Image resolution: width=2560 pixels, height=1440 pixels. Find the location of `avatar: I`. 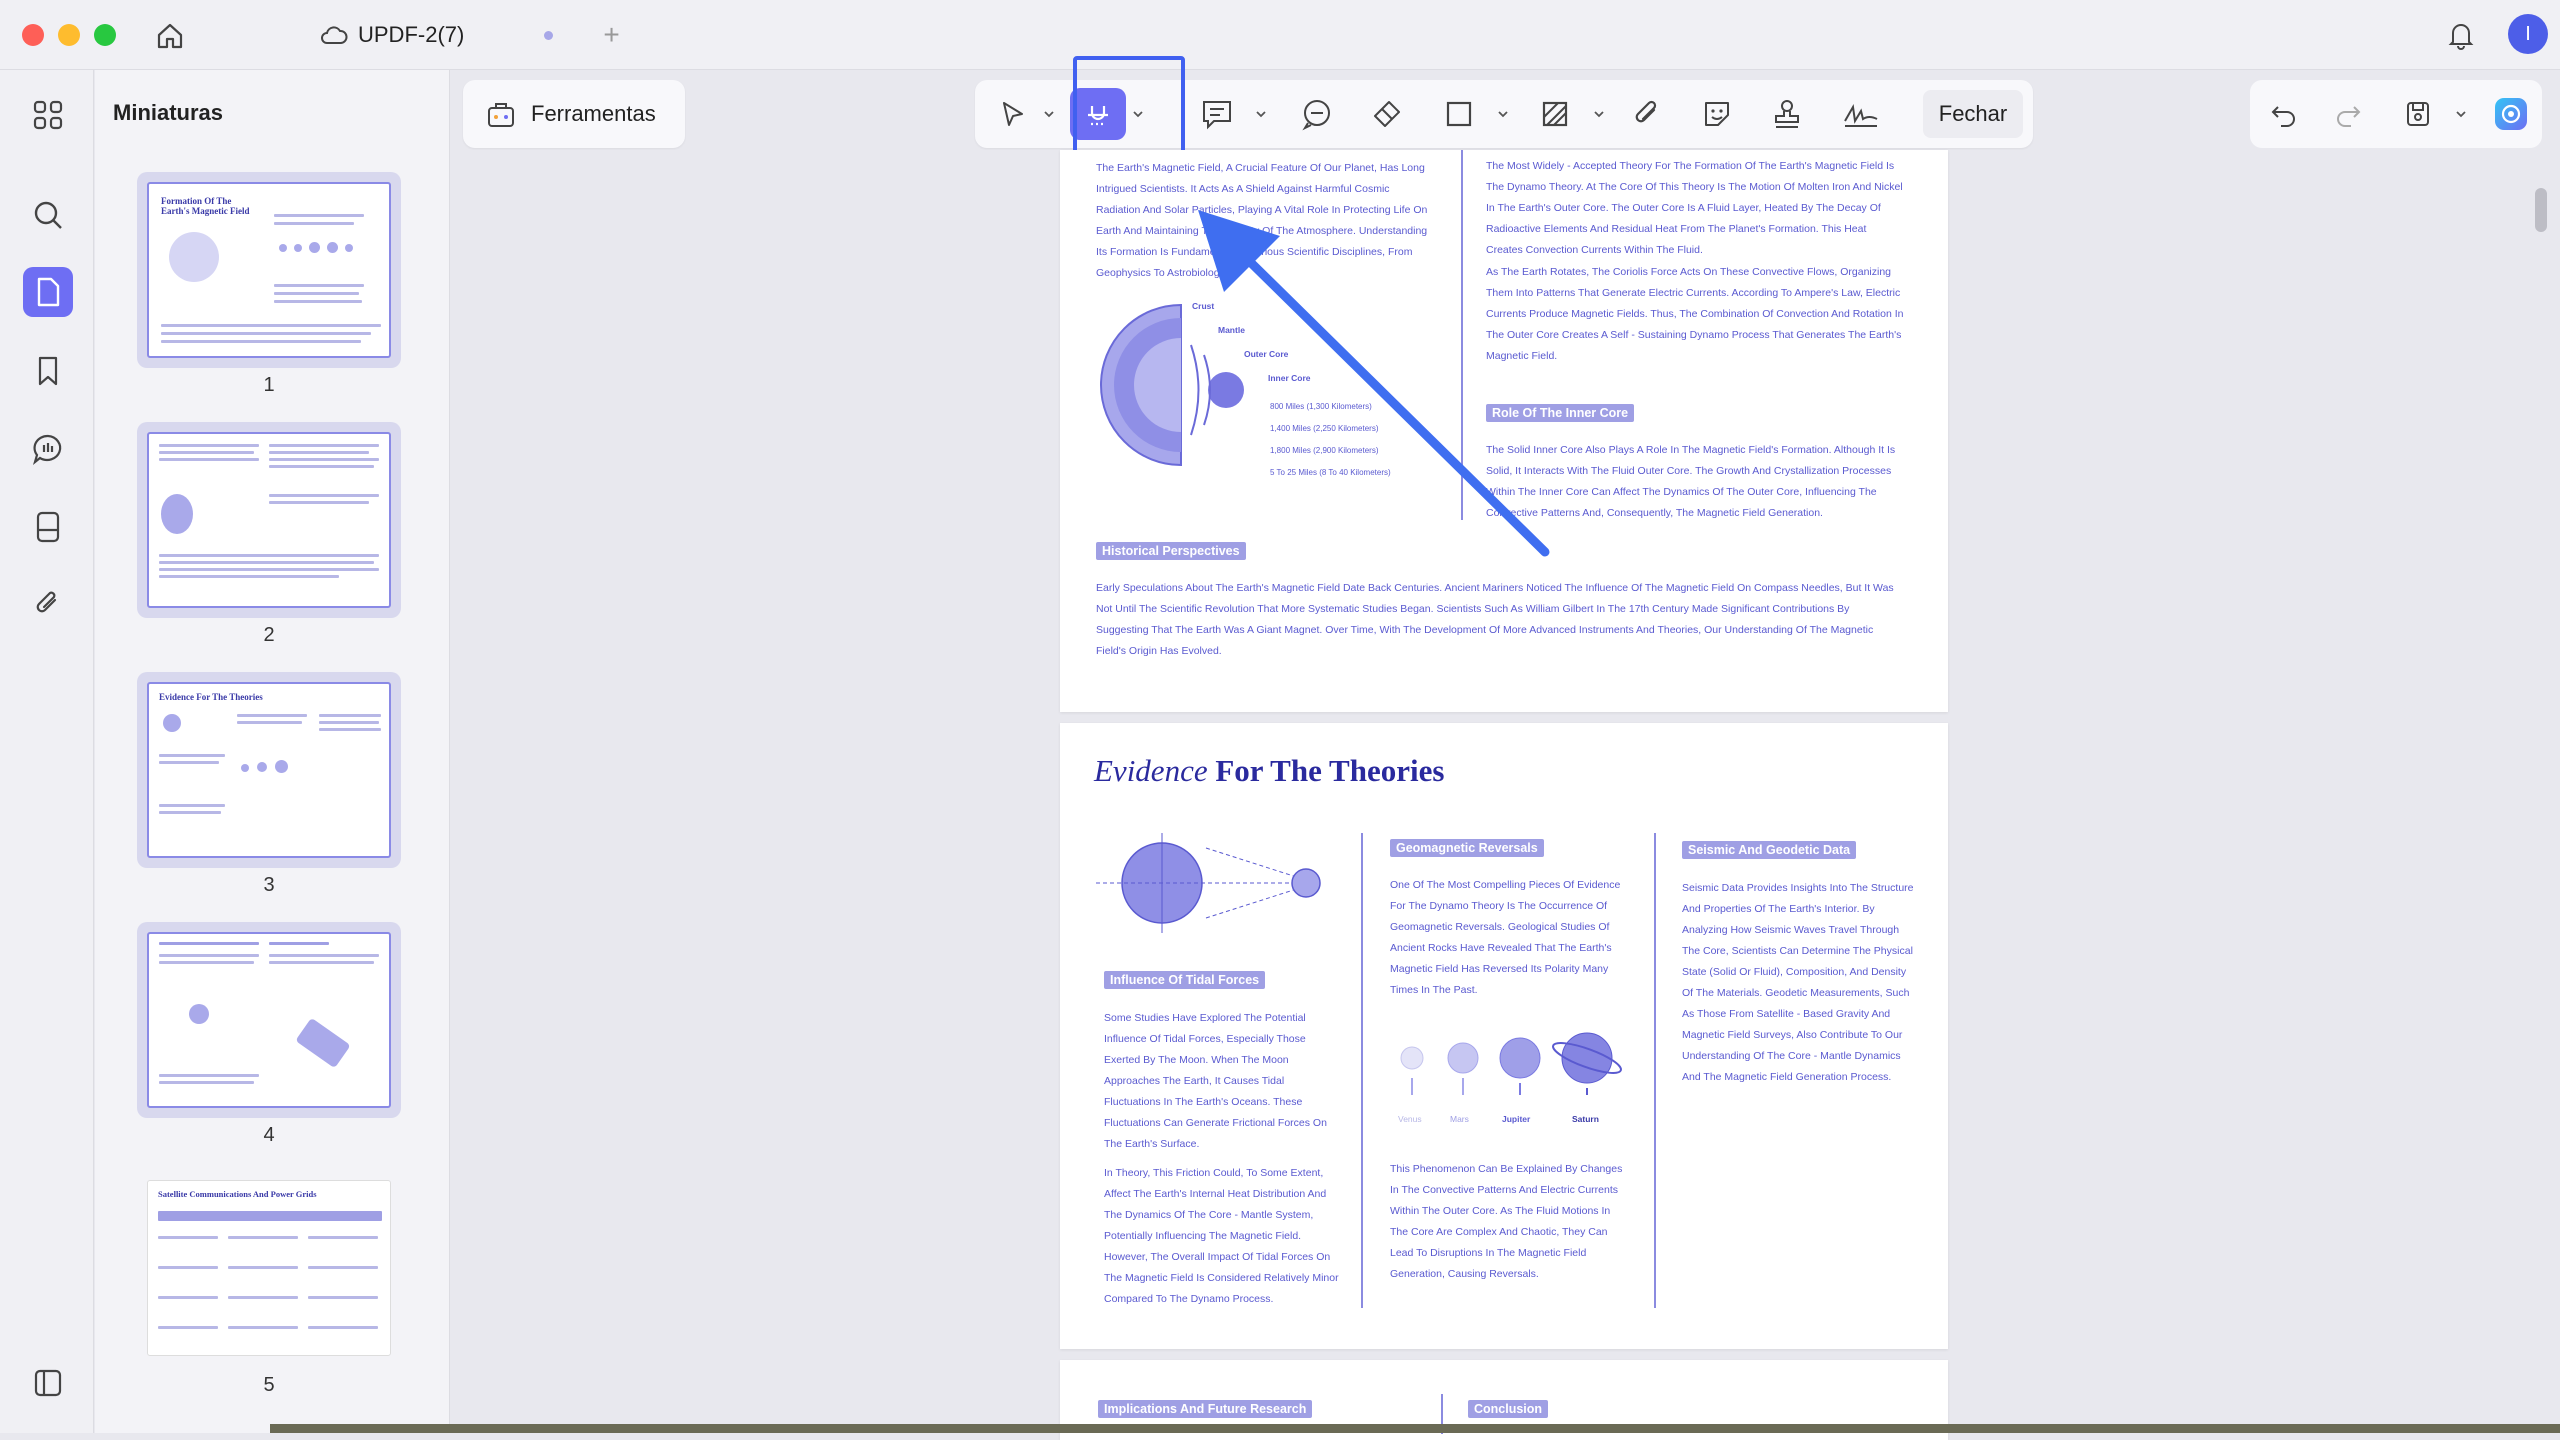

avatar: I is located at coordinates (2528, 34).